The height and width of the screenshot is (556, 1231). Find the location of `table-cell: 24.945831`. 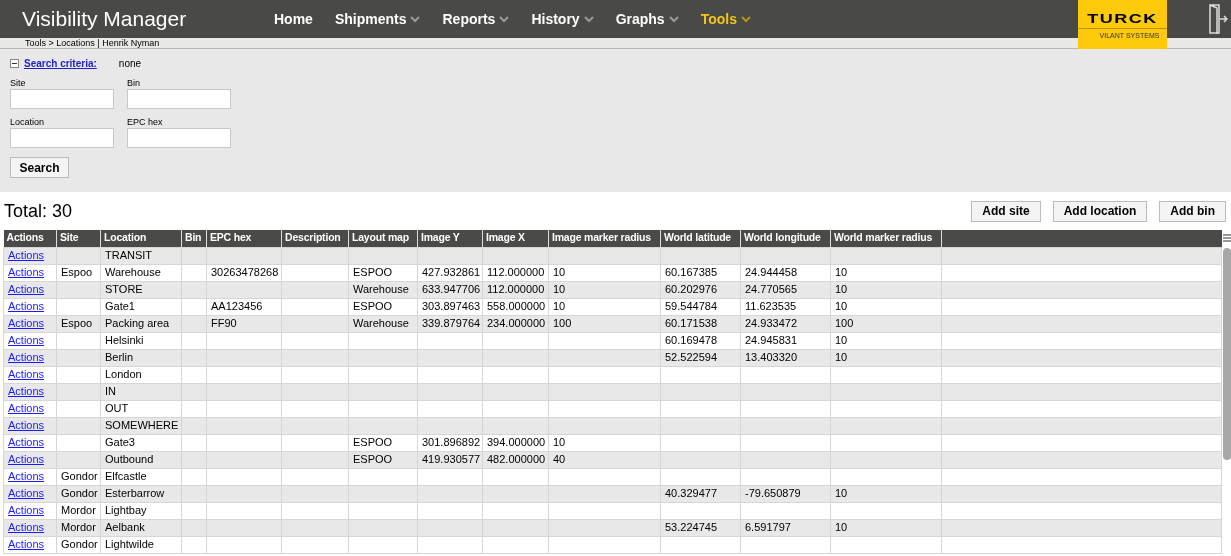

table-cell: 24.945831 is located at coordinates (771, 340).